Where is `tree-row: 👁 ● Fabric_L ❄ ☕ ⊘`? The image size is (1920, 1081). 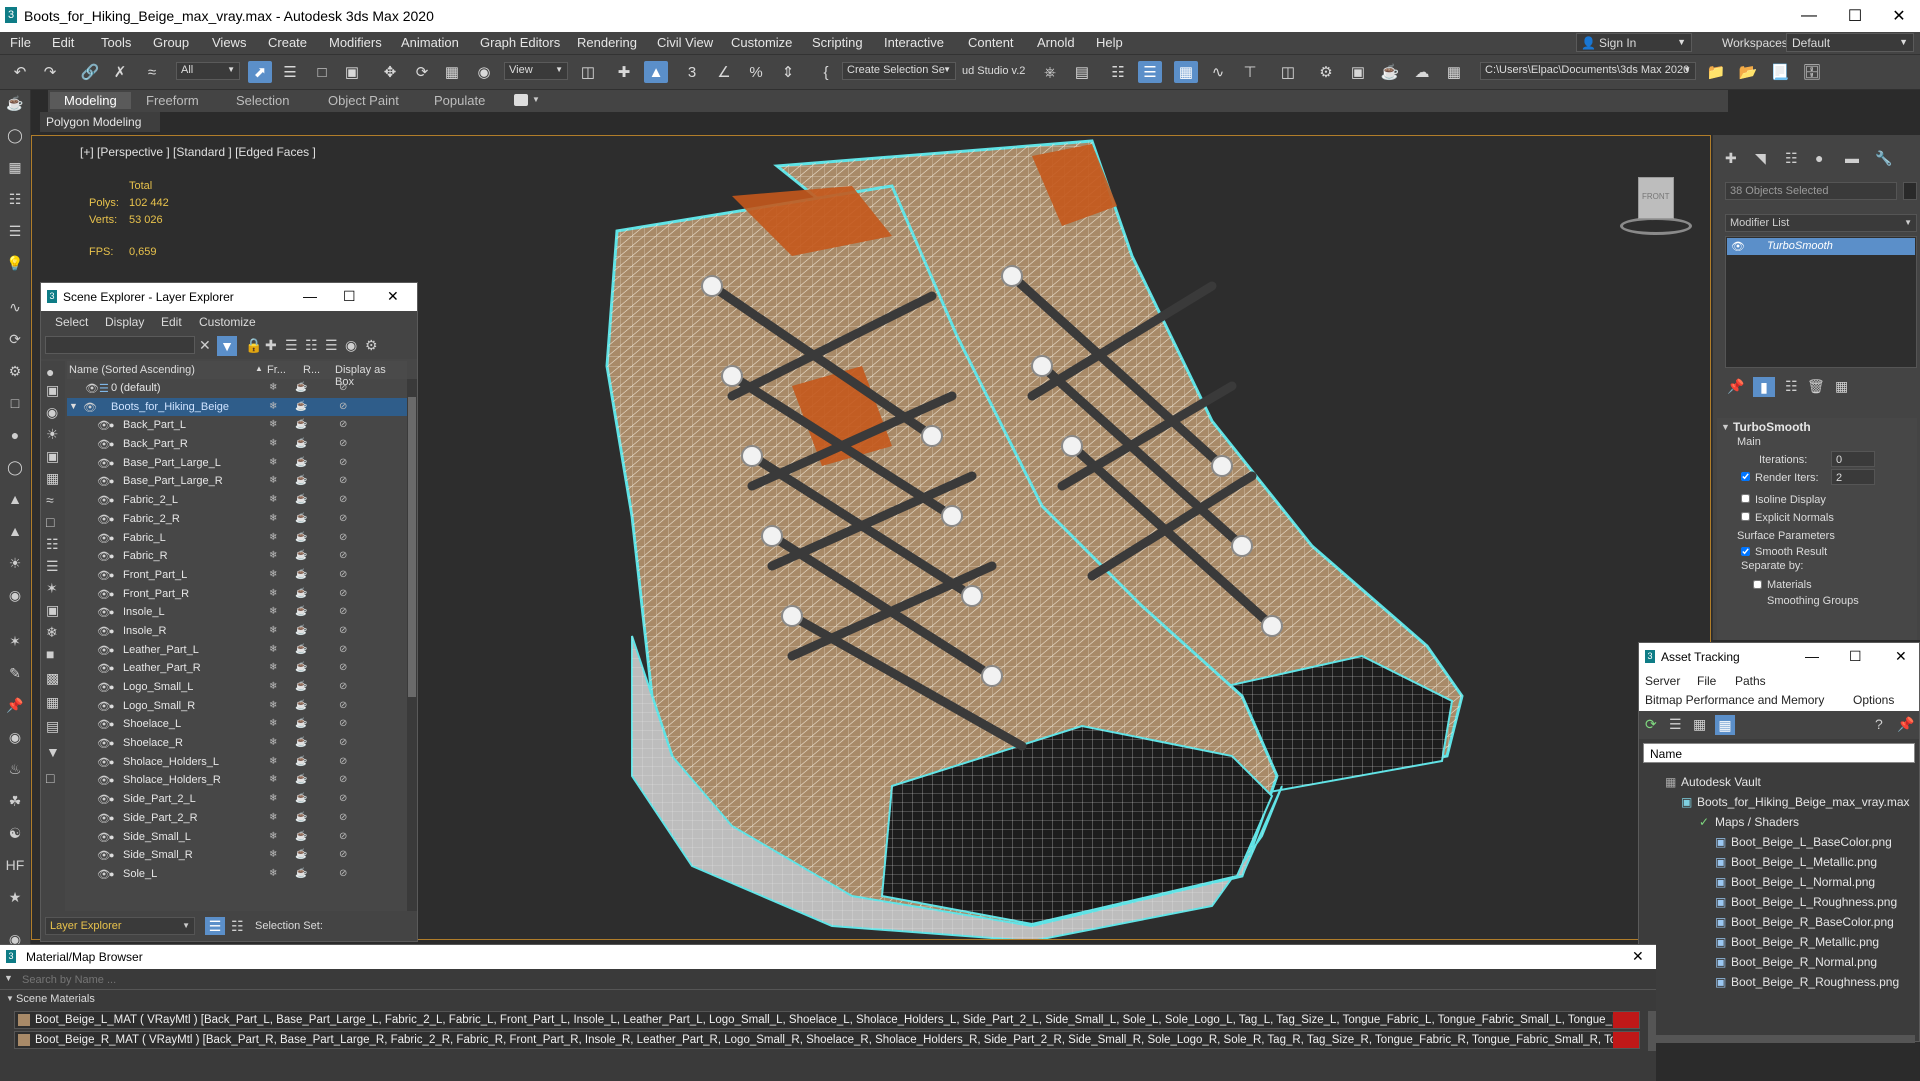 tree-row: 👁 ● Fabric_L ❄ ☕ ⊘ is located at coordinates (237, 538).